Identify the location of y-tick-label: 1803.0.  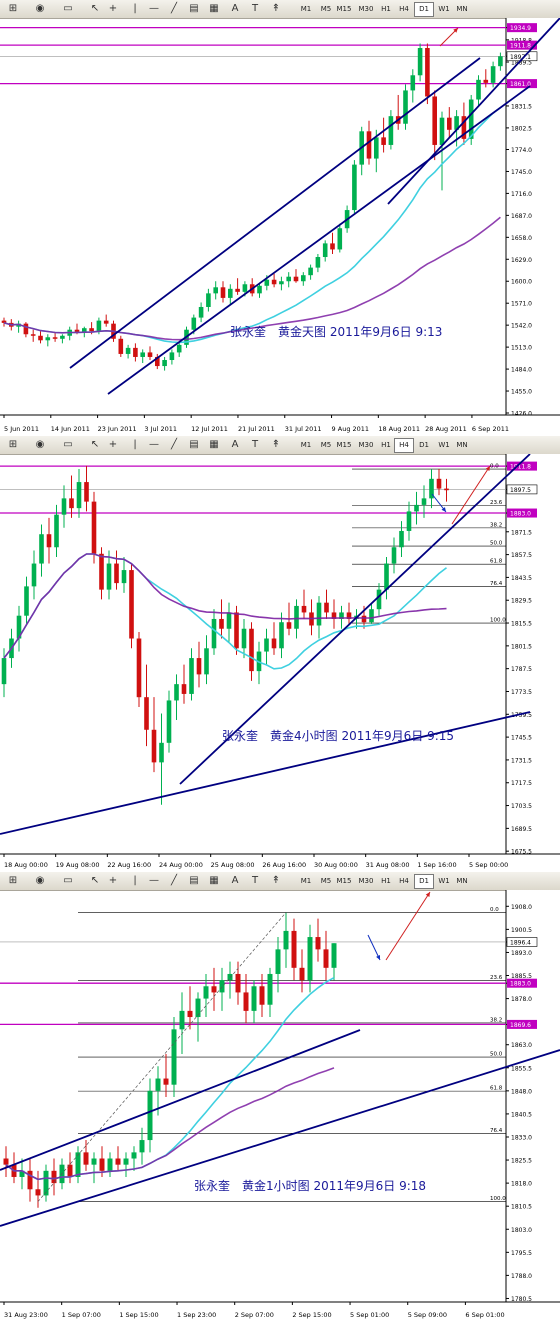
(521, 1230).